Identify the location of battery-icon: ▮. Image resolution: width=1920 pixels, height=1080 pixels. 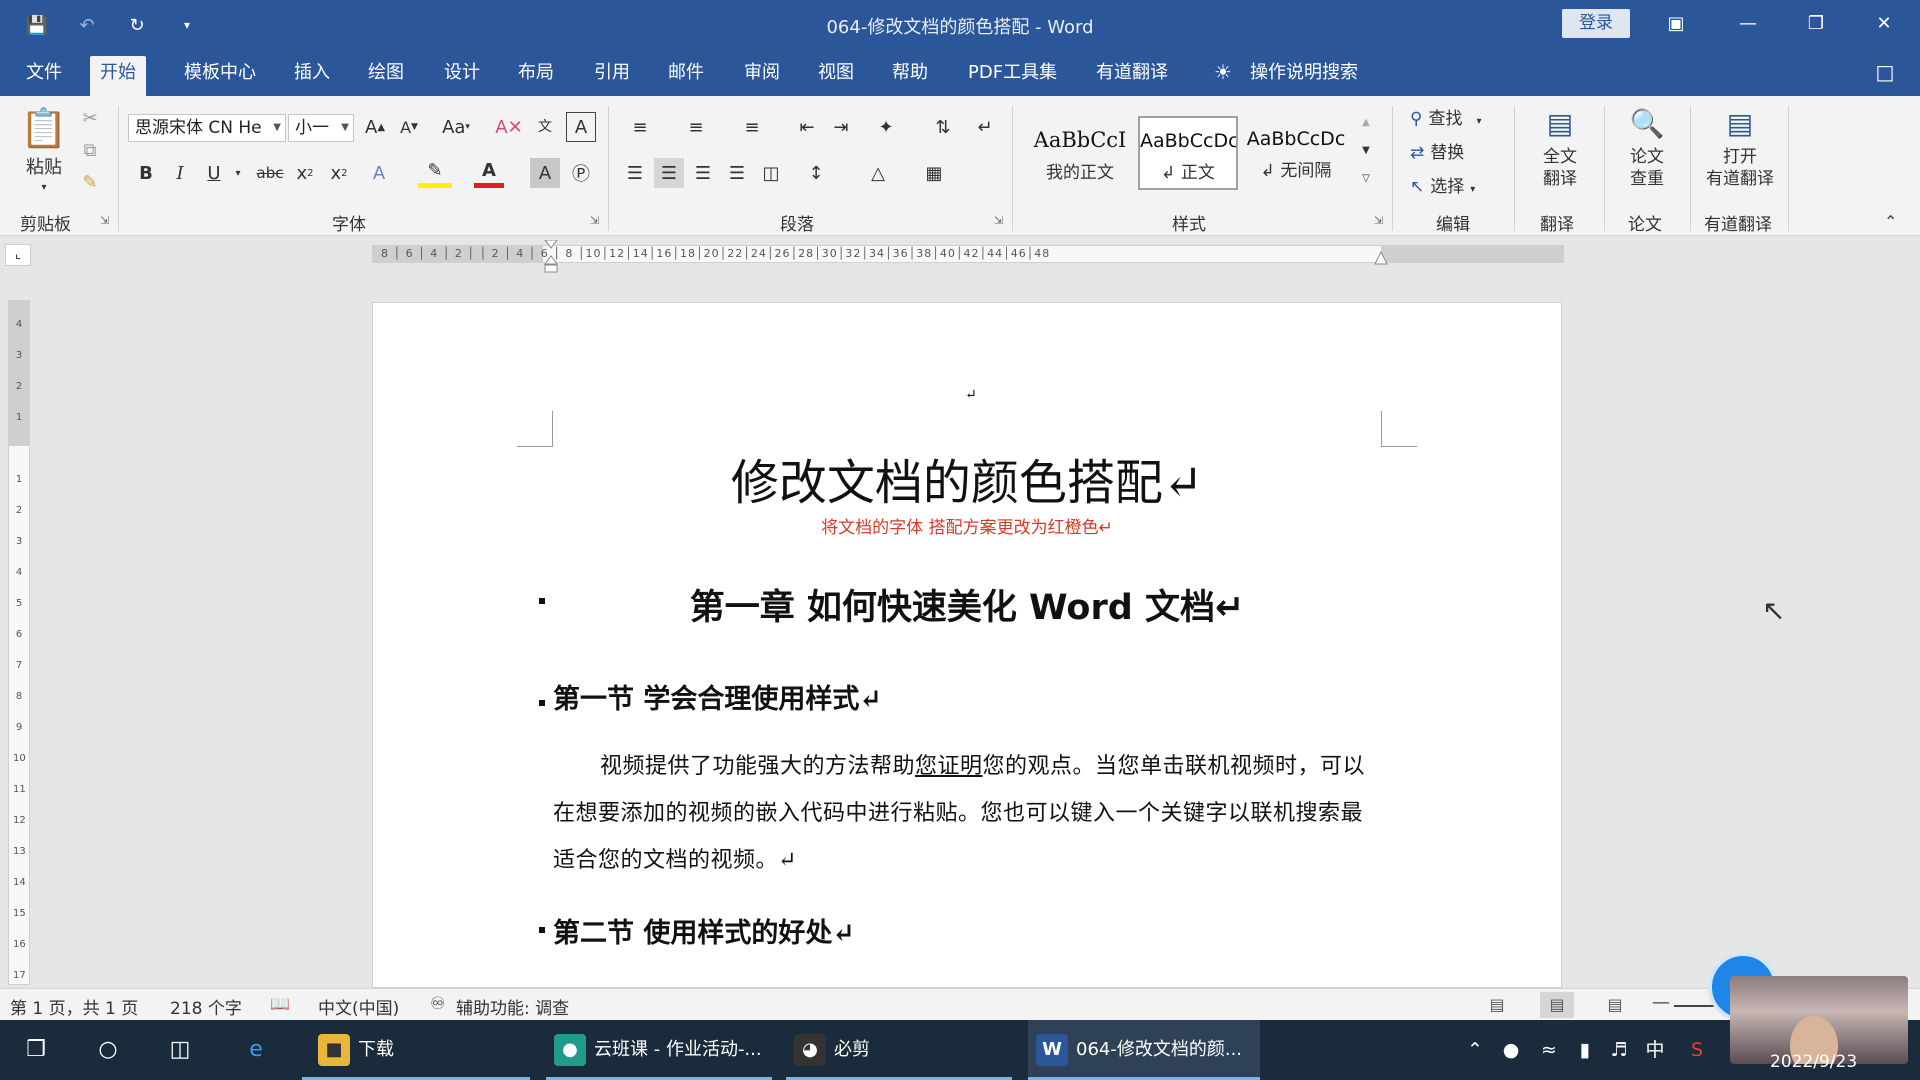
(1585, 1050).